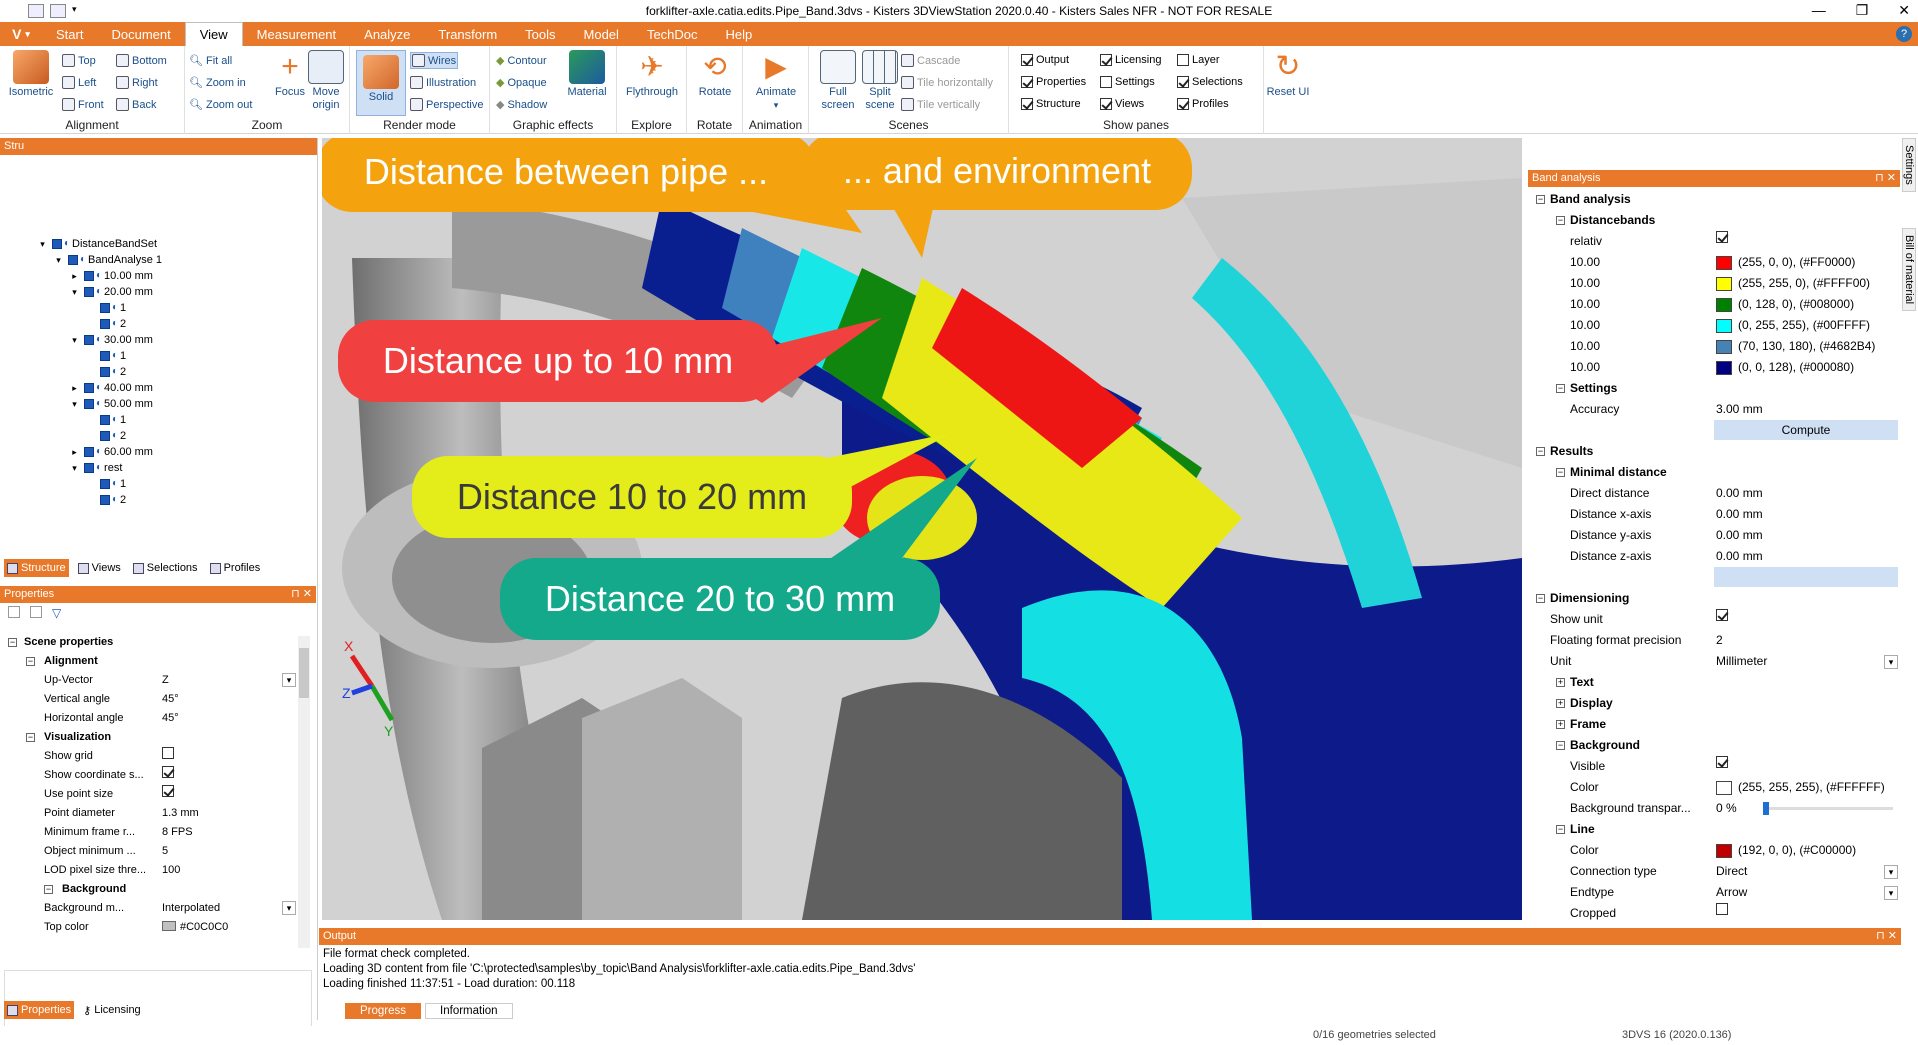  What do you see at coordinates (210, 61) in the screenshot?
I see `fit-all-button: 🔍︎ Fit all` at bounding box center [210, 61].